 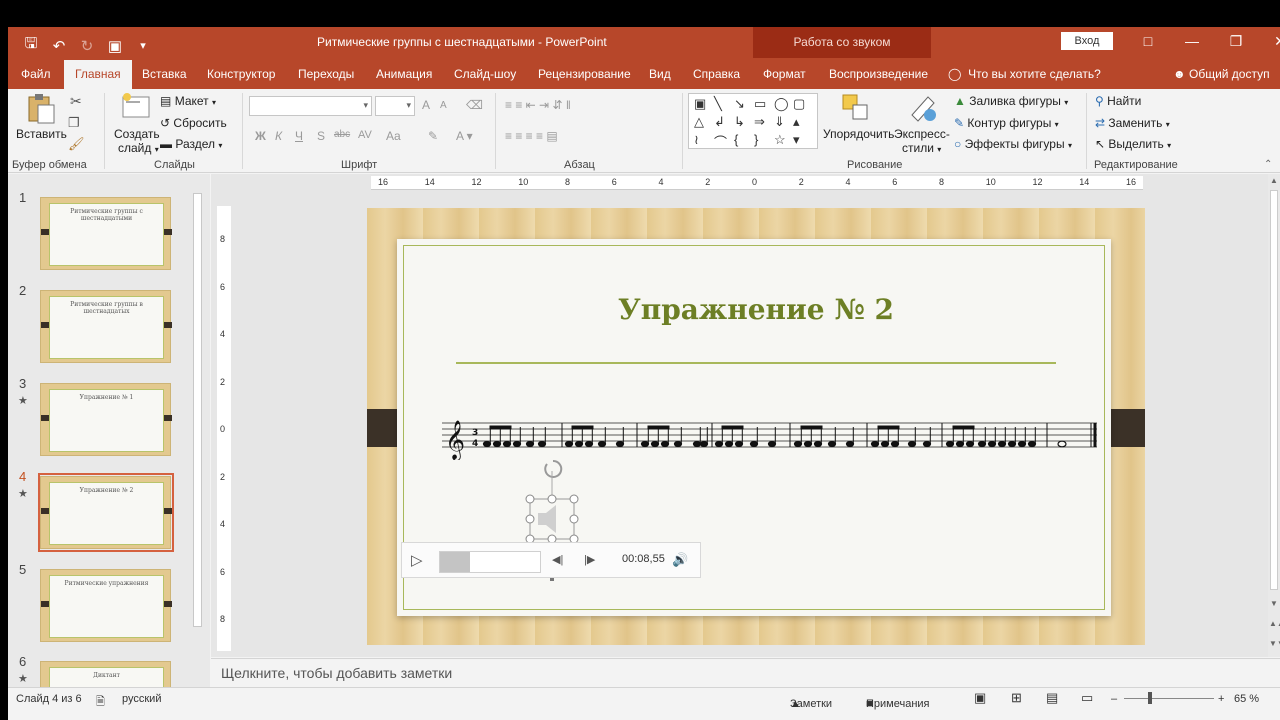 What do you see at coordinates (41, 134) in the screenshot?
I see `paste-button: Вставить` at bounding box center [41, 134].